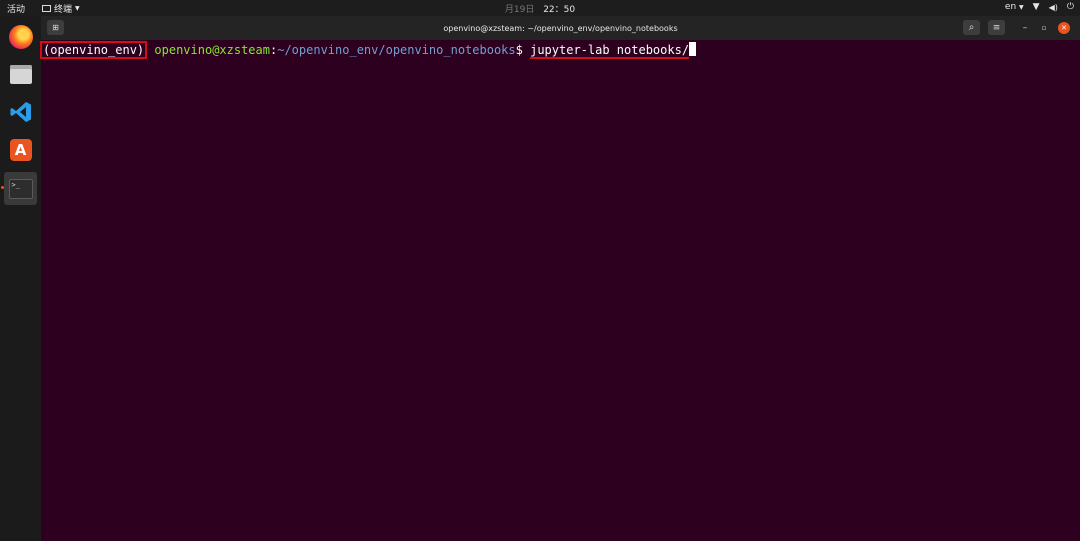 The image size is (1080, 541). I want to click on text-cursor, so click(693, 49).